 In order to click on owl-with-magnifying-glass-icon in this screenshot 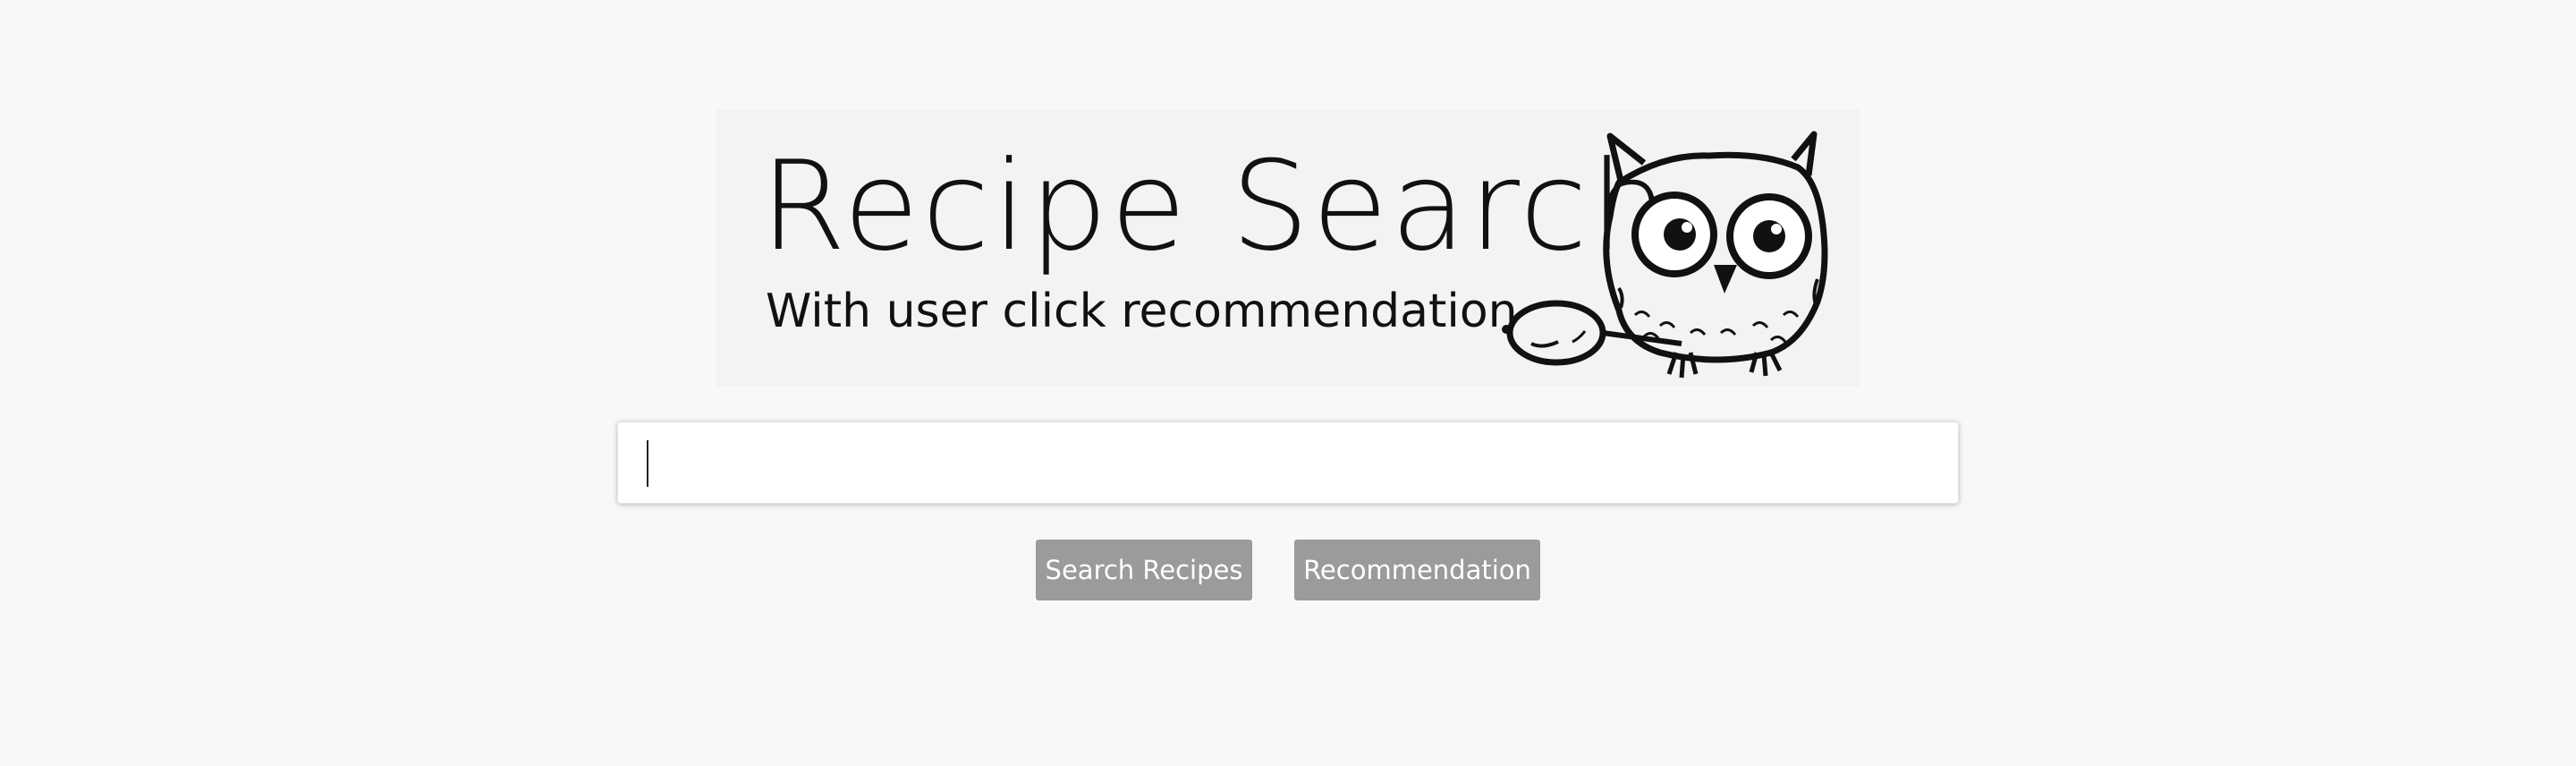, I will do `click(1665, 255)`.